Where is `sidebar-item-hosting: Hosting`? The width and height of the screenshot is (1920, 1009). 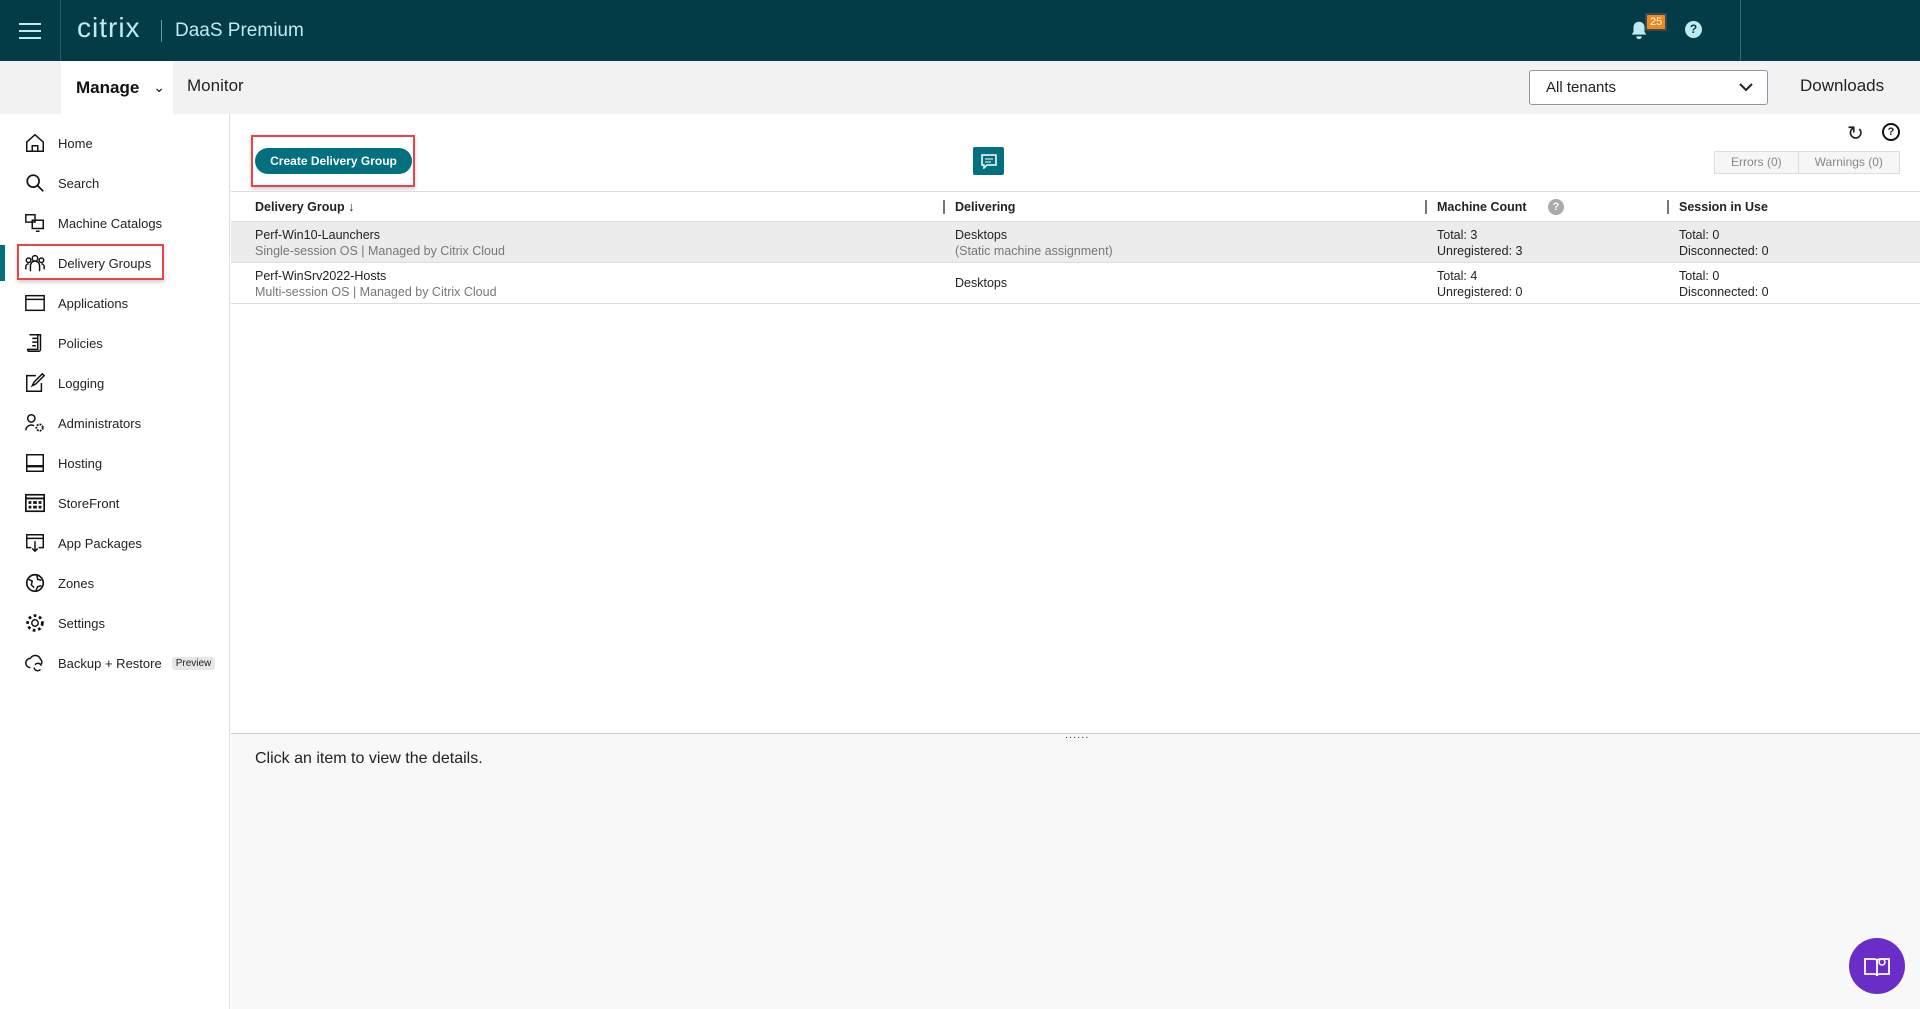
sidebar-item-hosting: Hosting is located at coordinates (63, 463).